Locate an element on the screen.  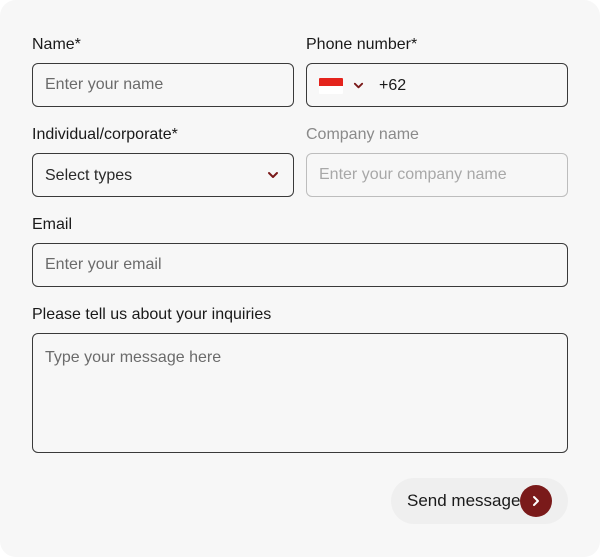
name-input is located at coordinates (163, 85).